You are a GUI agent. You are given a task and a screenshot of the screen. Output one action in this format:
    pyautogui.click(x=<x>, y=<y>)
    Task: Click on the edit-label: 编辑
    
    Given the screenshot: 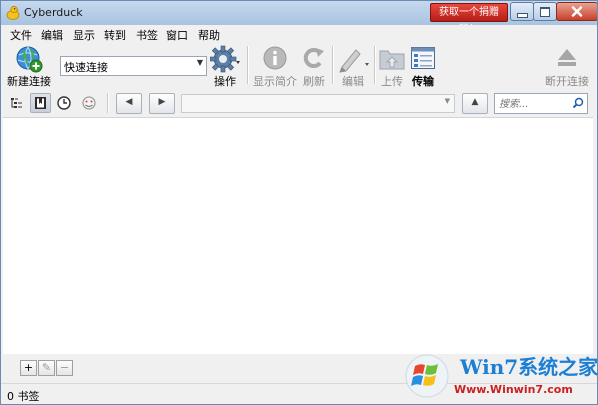 What is the action you would take?
    pyautogui.click(x=353, y=81)
    